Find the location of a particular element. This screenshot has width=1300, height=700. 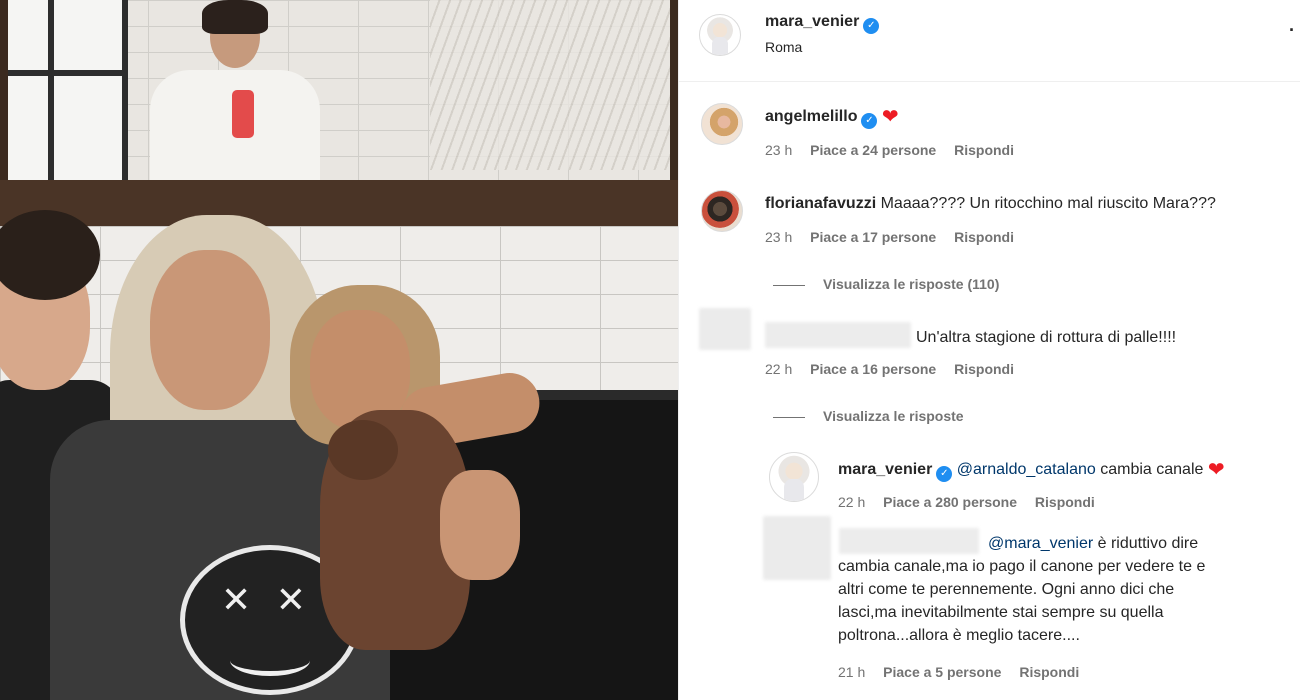

post-location: Roma is located at coordinates (783, 47).